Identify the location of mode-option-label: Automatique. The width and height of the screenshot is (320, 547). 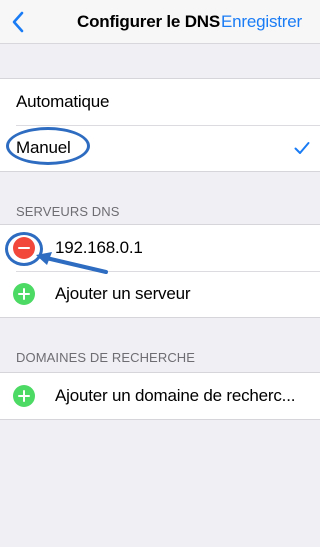
(63, 101).